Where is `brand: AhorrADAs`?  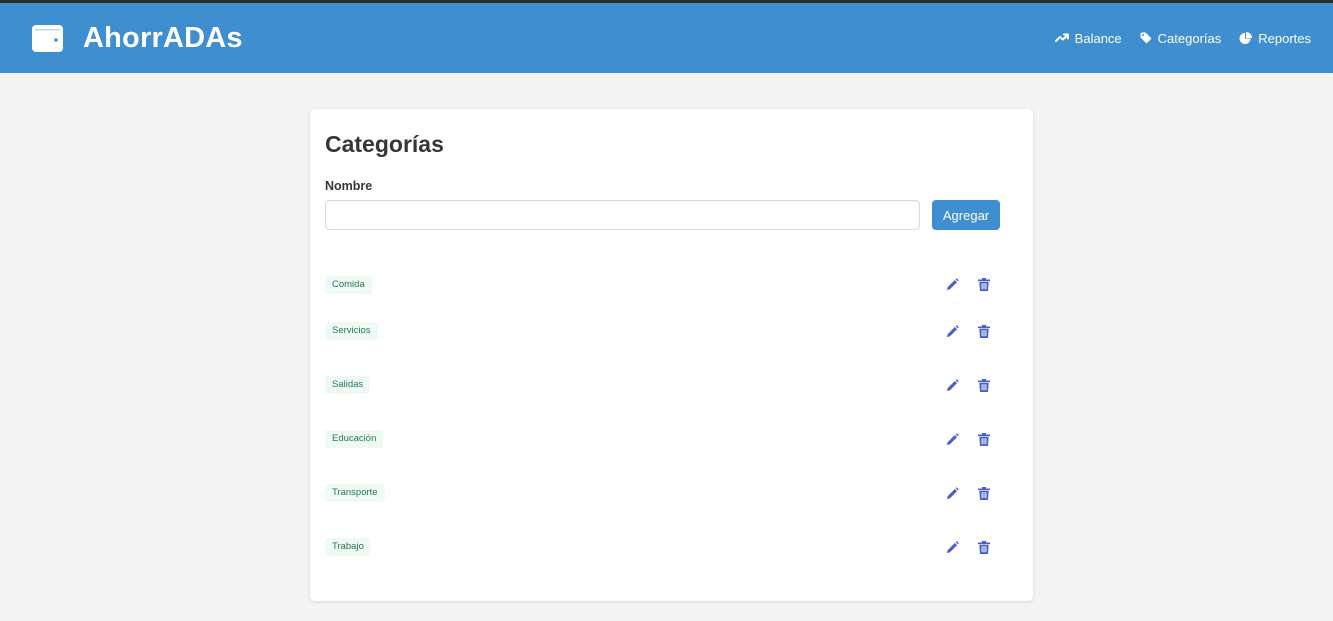
brand: AhorrADAs is located at coordinates (137, 38).